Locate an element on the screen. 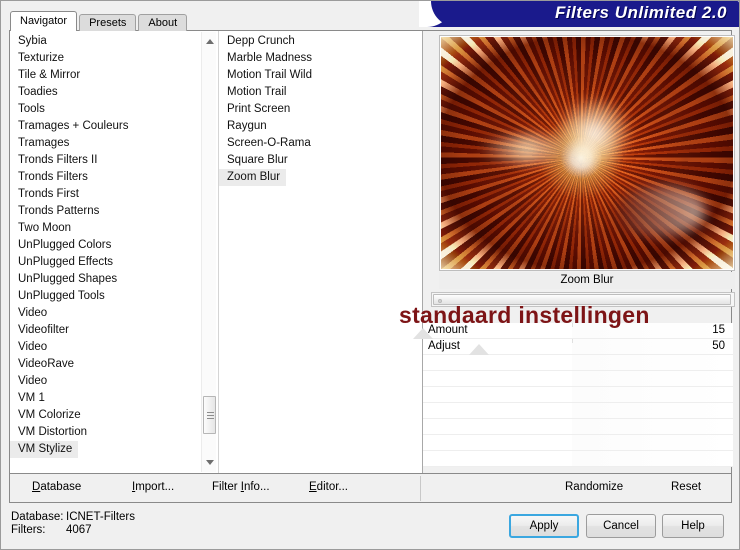 The image size is (740, 550). tab-navigator: Navigator is located at coordinates (44, 21).